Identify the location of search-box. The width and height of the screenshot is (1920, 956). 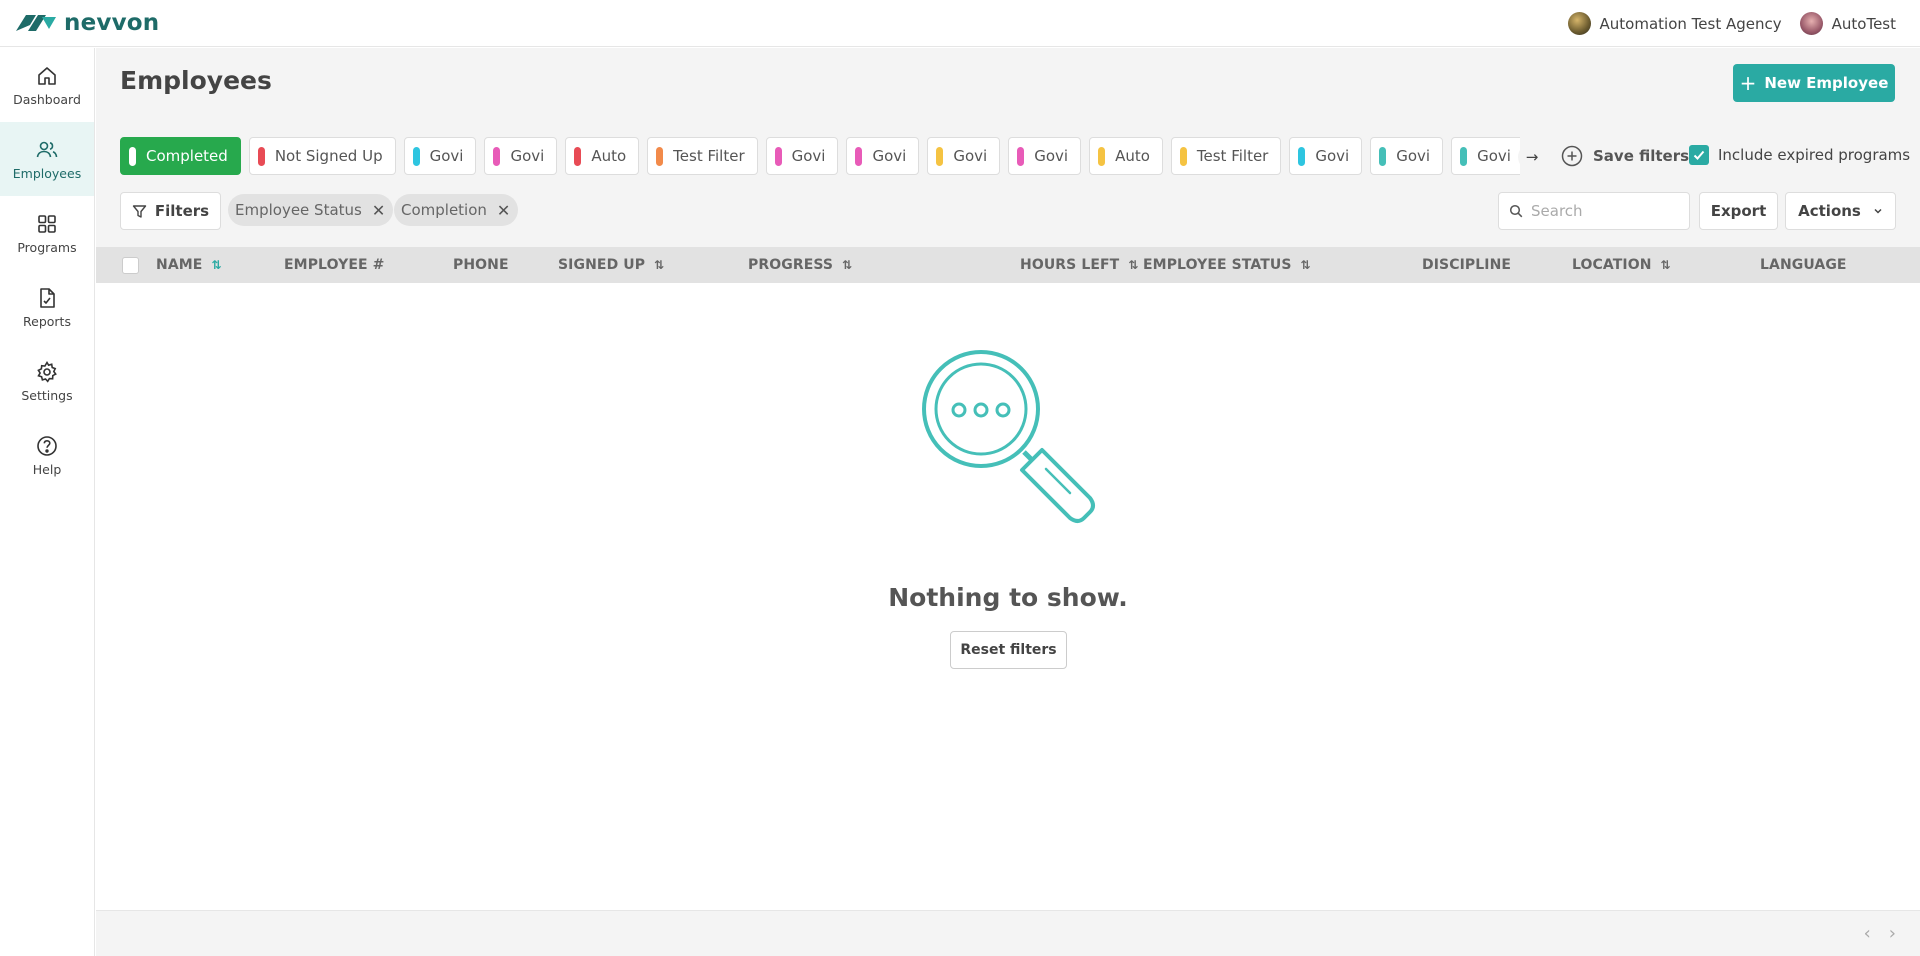
(1594, 211).